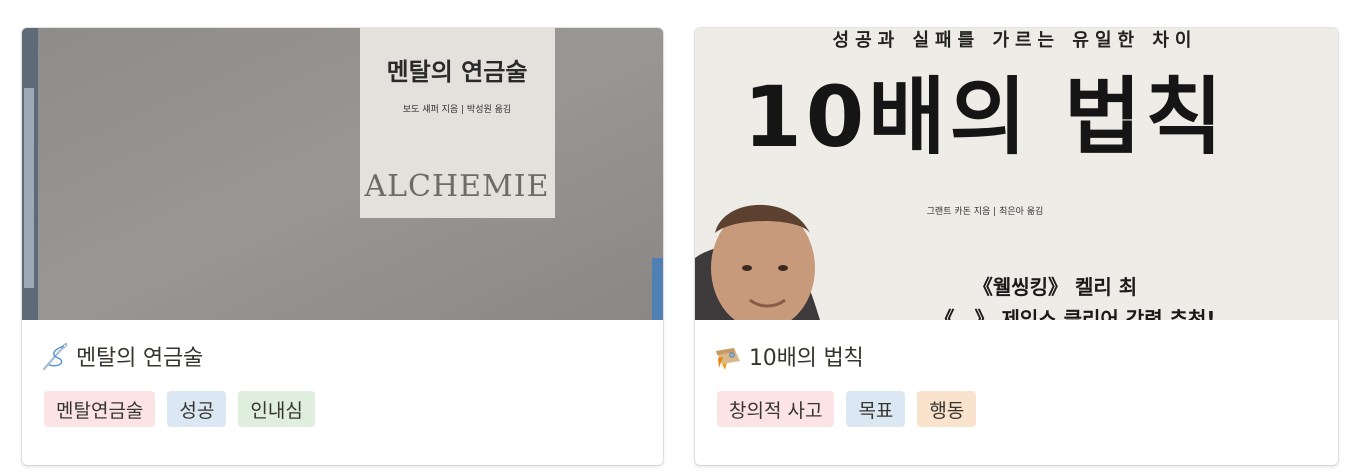  Describe the element at coordinates (276, 409) in the screenshot. I see `tag-patience: 인내심` at that location.